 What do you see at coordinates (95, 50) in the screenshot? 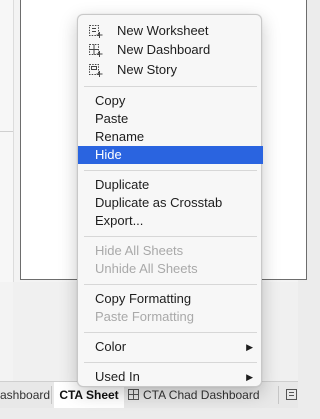
I see `new-dashboard-icon` at bounding box center [95, 50].